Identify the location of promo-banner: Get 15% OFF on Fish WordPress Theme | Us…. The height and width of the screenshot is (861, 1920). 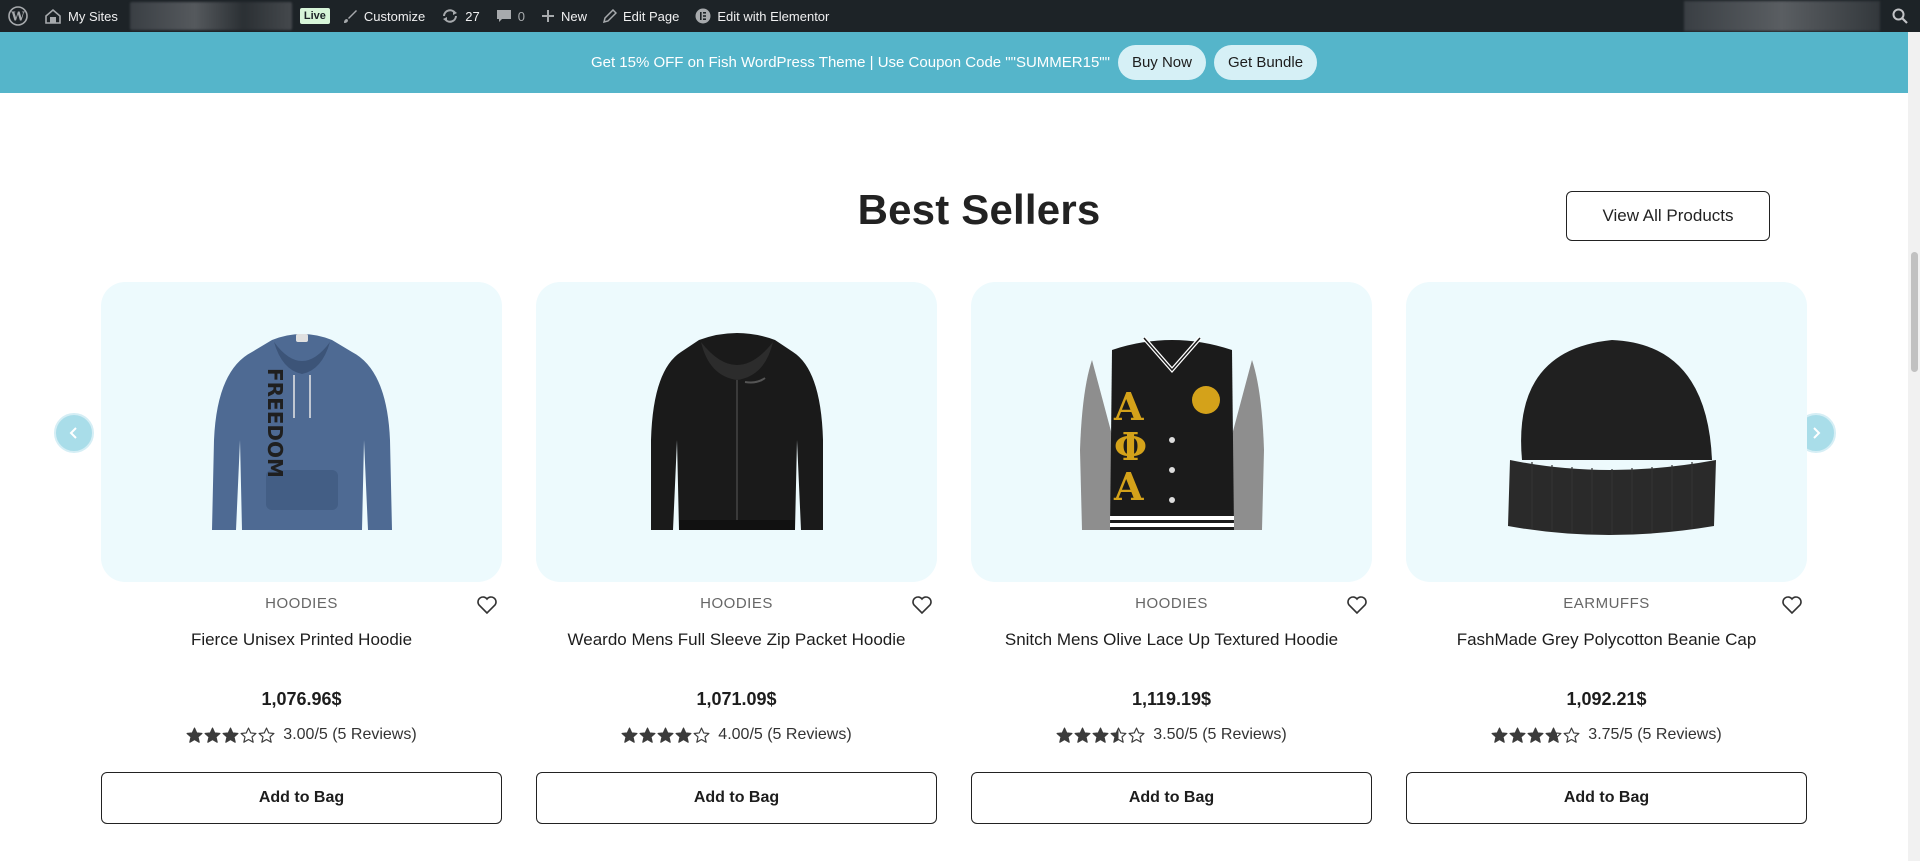
(954, 62).